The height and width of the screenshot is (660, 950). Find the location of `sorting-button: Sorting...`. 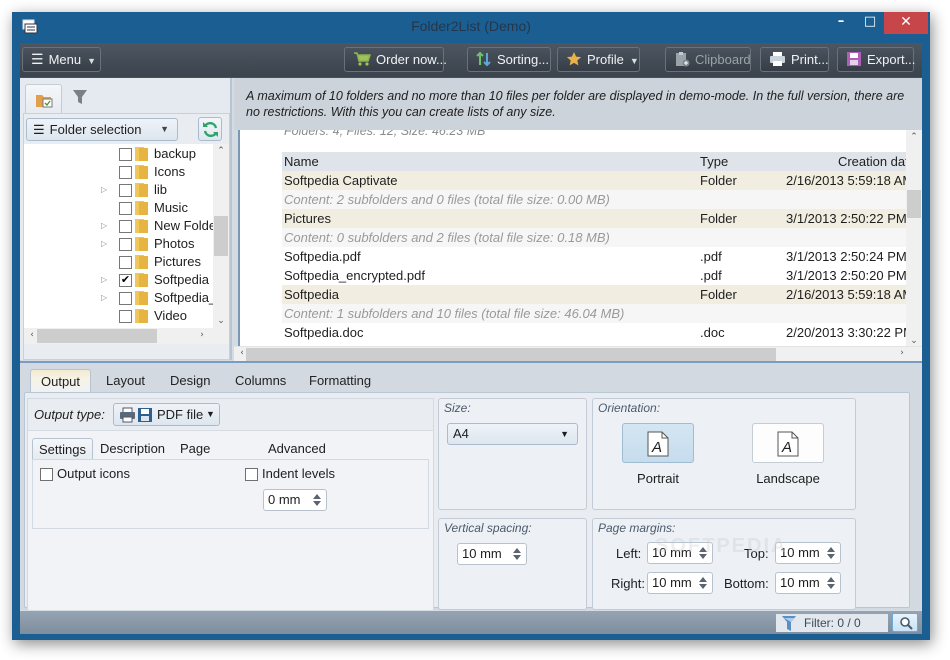

sorting-button: Sorting... is located at coordinates (509, 59).